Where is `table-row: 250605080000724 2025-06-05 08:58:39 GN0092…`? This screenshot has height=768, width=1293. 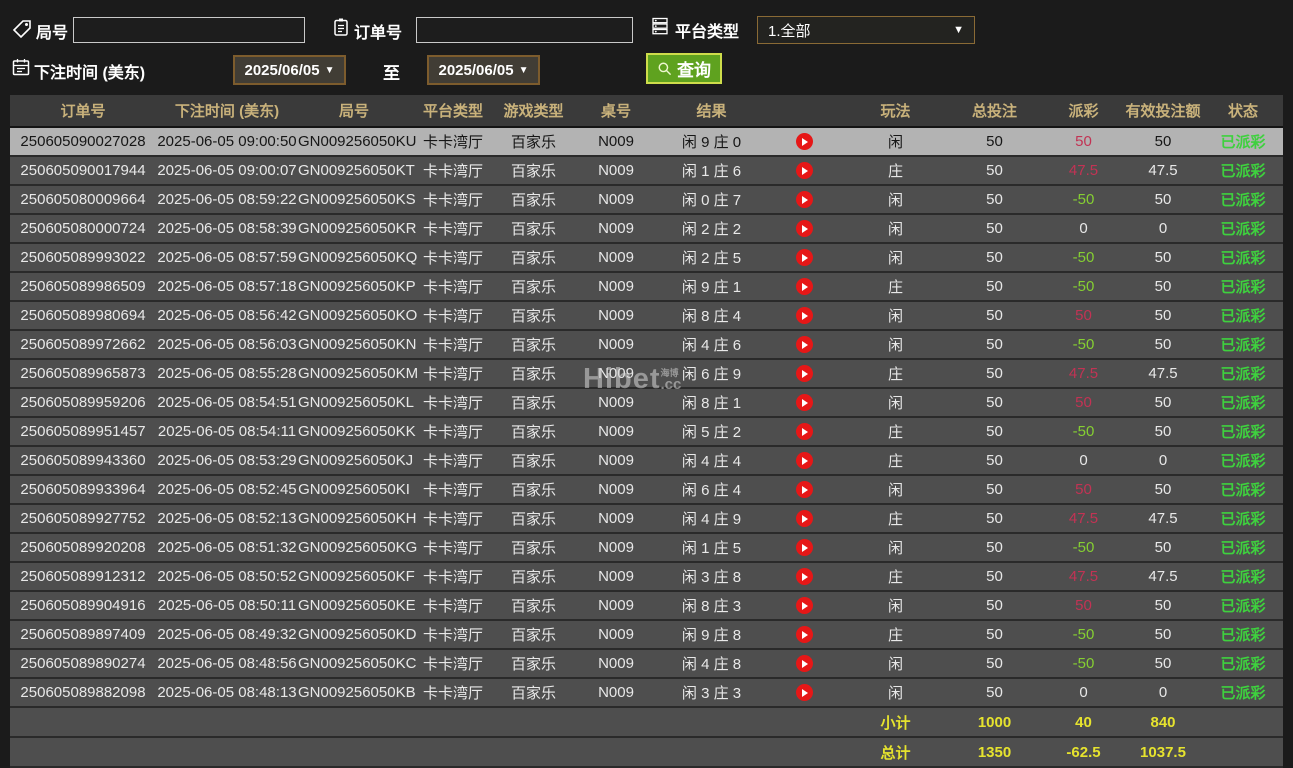
table-row: 250605080000724 2025-06-05 08:58:39 GN0092… is located at coordinates (646, 229).